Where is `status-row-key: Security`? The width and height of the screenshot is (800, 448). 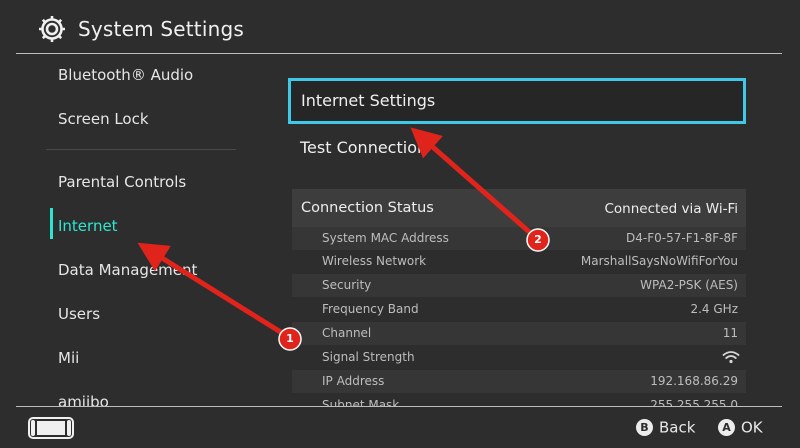 status-row-key: Security is located at coordinates (347, 285).